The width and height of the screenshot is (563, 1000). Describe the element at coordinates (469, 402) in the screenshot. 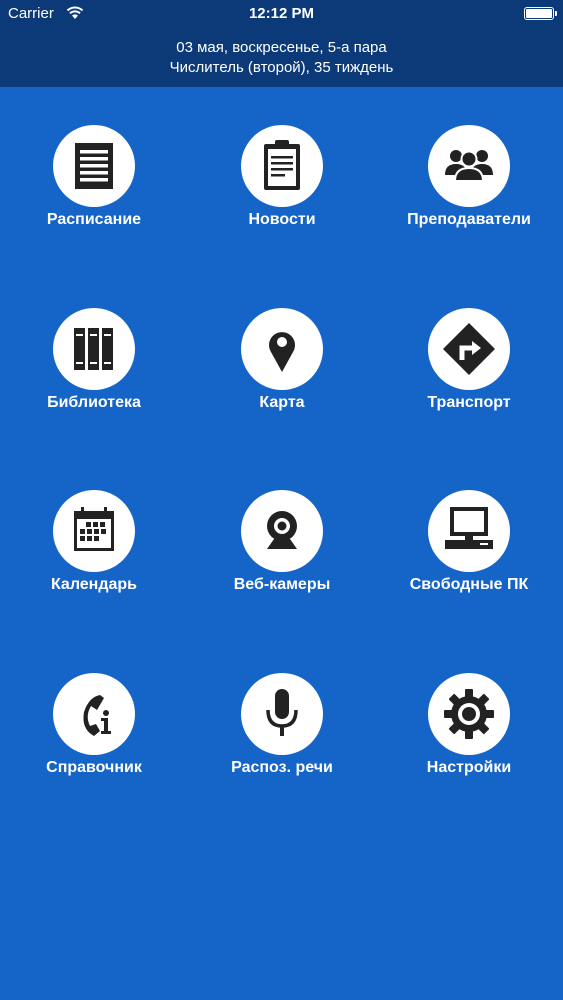

I see `menu-item-label: Транспорт` at that location.